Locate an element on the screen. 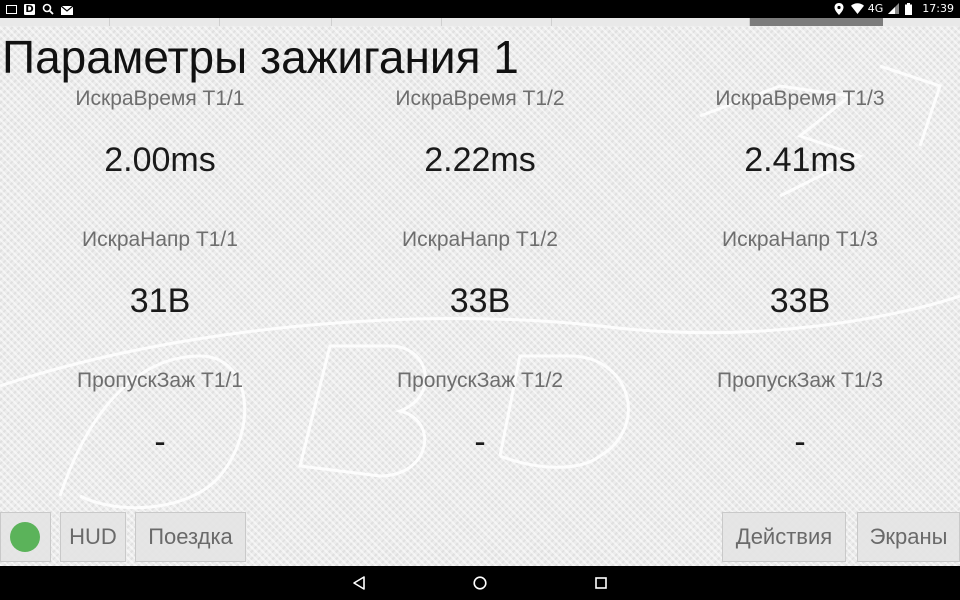  signal-icon is located at coordinates (894, 9).